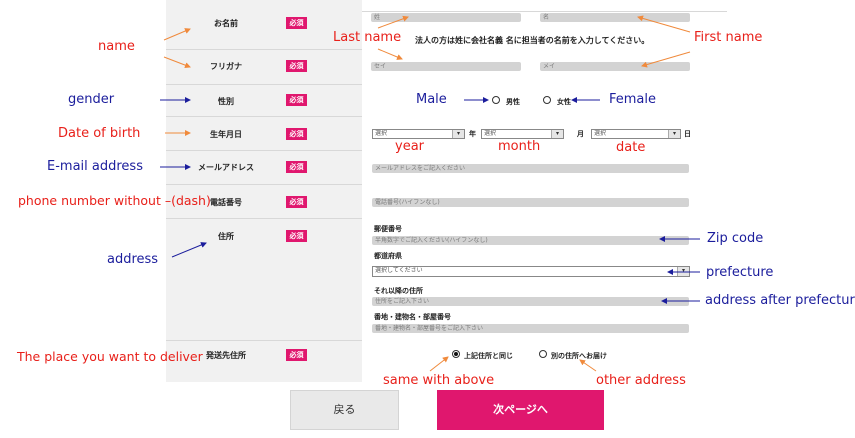 This screenshot has width=855, height=438. Describe the element at coordinates (439, 364) in the screenshot. I see `arrow-same` at that location.